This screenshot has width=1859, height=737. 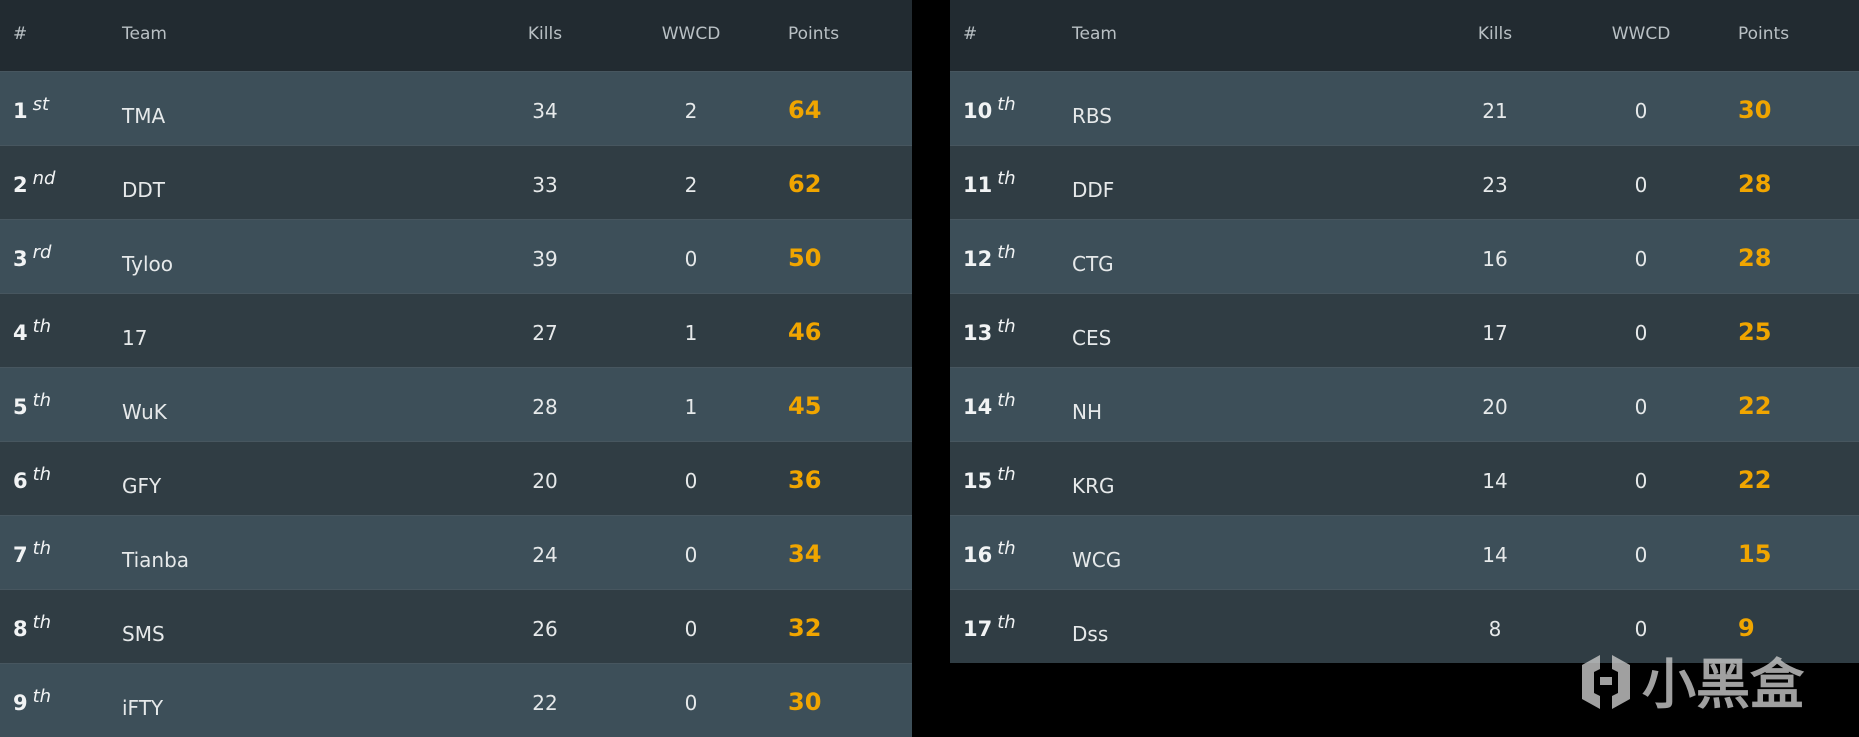 What do you see at coordinates (41, 104) in the screenshot?
I see `rank-suffix: st` at bounding box center [41, 104].